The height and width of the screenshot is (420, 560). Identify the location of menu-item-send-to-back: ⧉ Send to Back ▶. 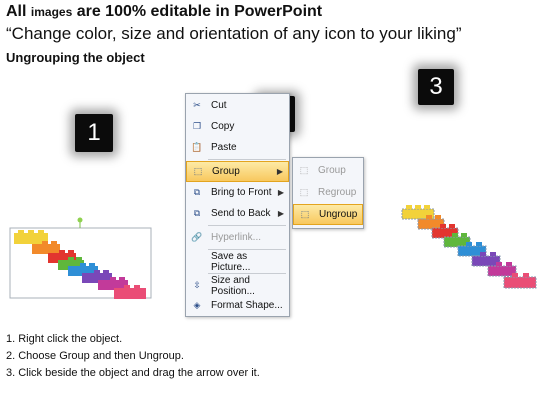
(237, 213).